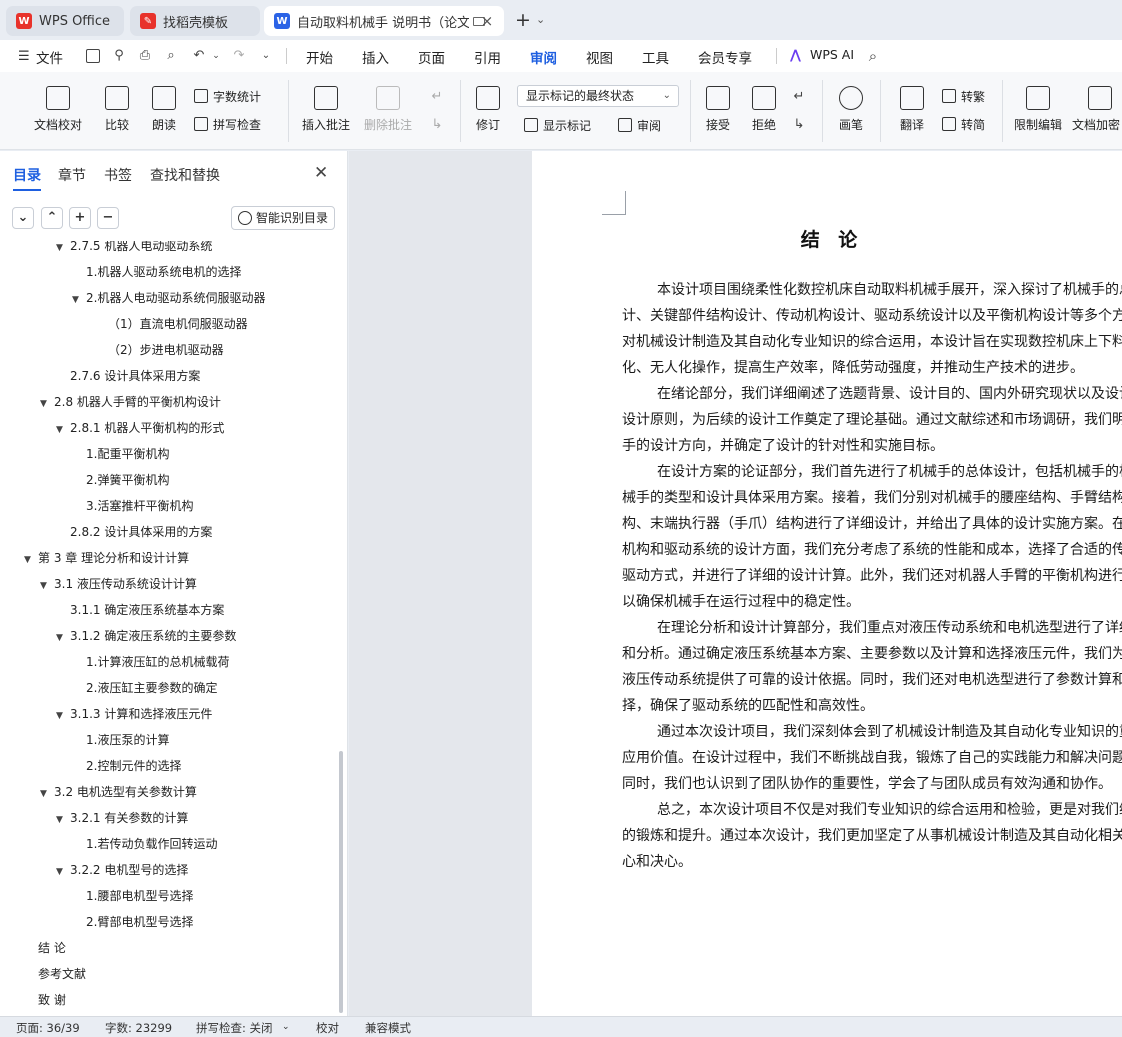 The image size is (1122, 1037). What do you see at coordinates (234, 1028) in the screenshot?
I see `spell-check-status: 拼写检查: 关闭` at bounding box center [234, 1028].